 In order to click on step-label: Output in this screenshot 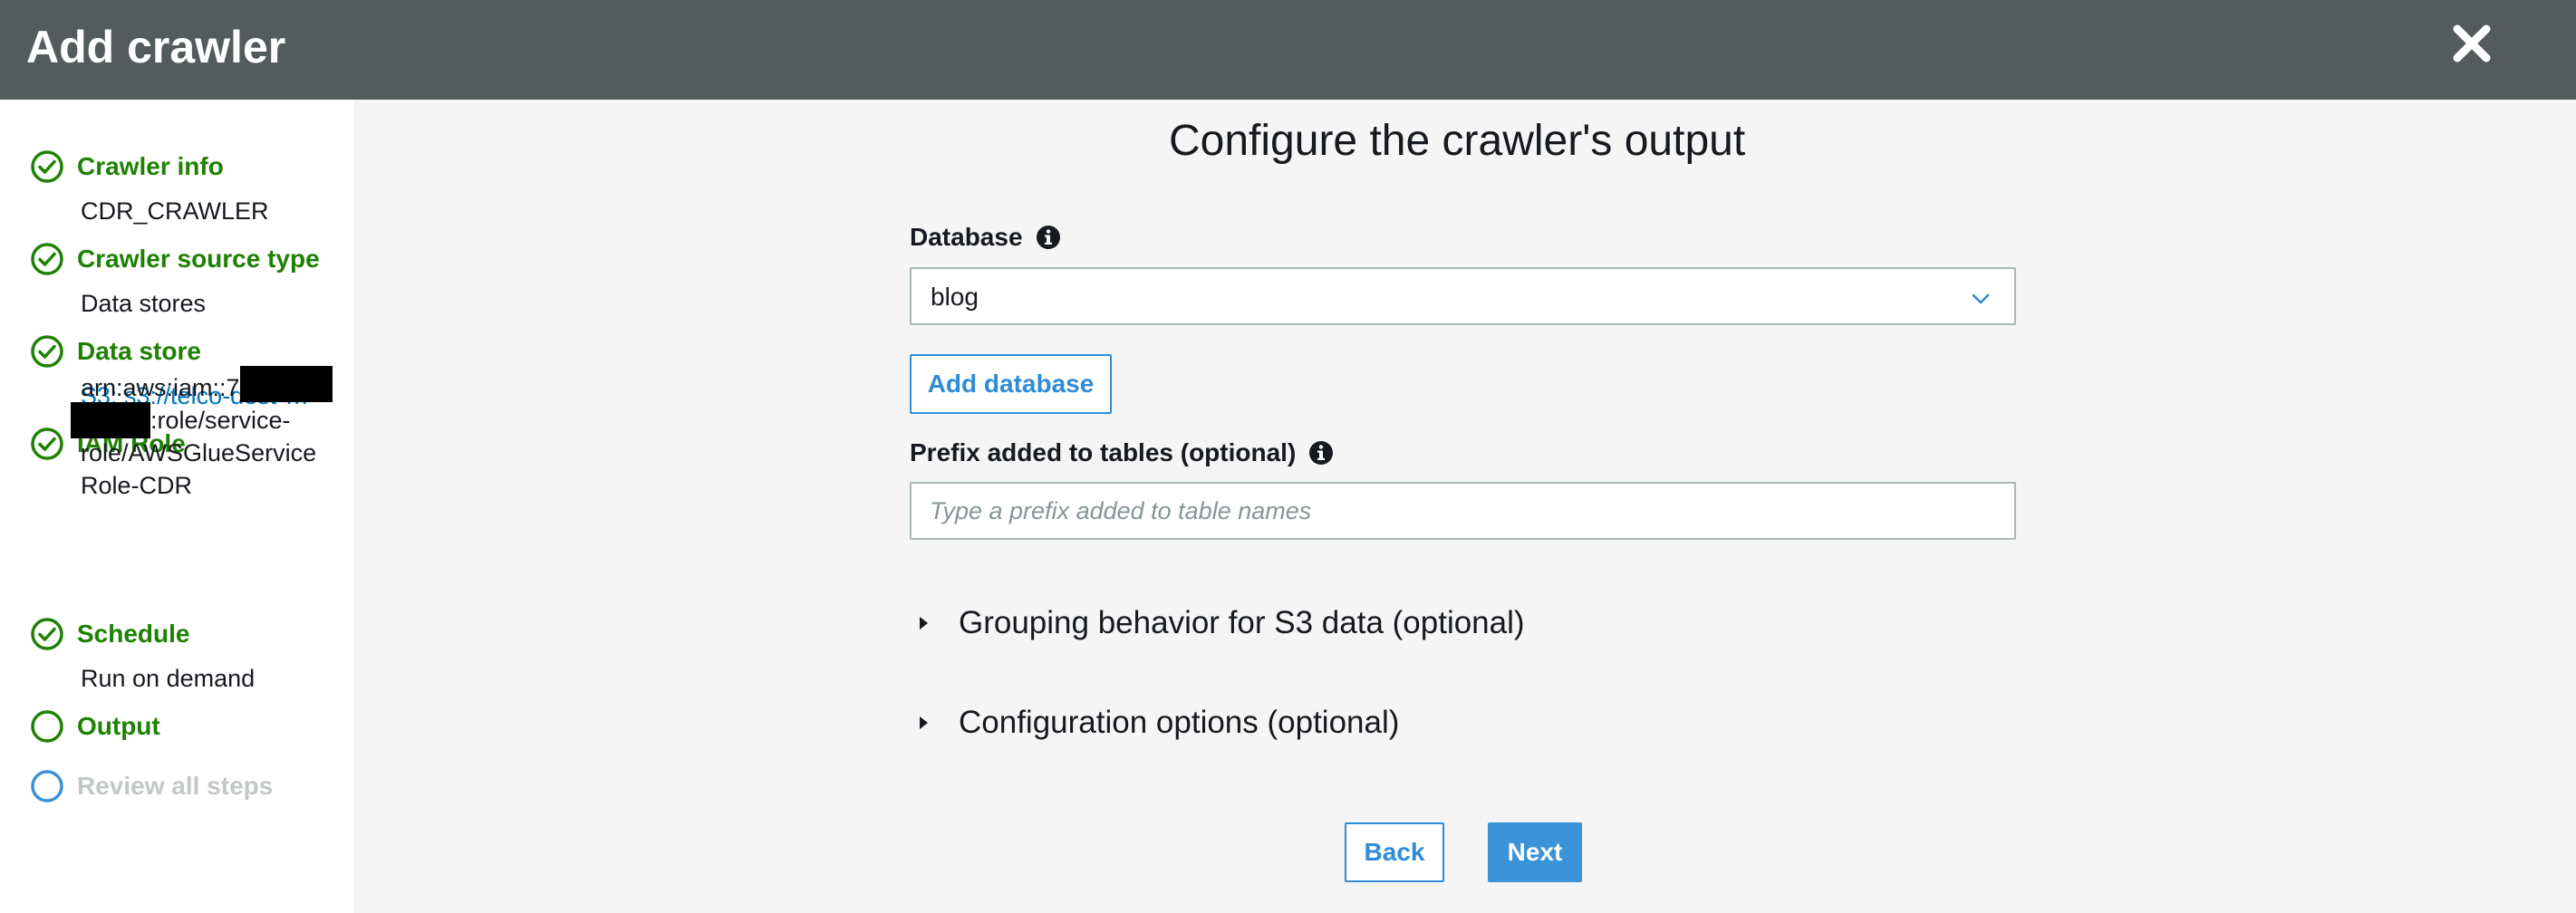, I will do `click(118, 726)`.